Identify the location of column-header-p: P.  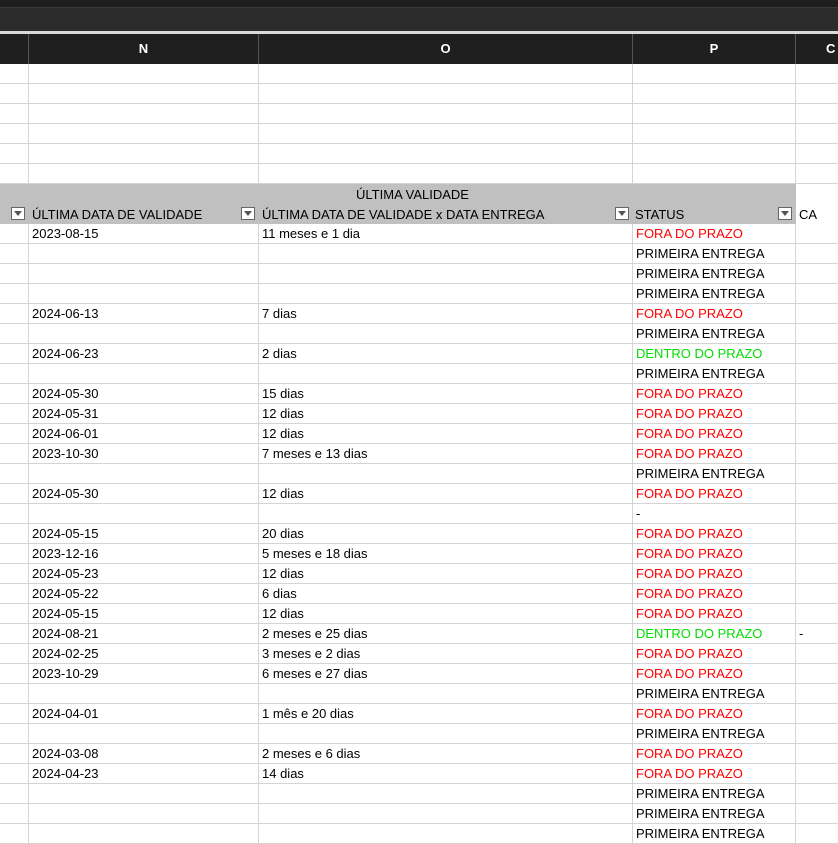
(714, 49).